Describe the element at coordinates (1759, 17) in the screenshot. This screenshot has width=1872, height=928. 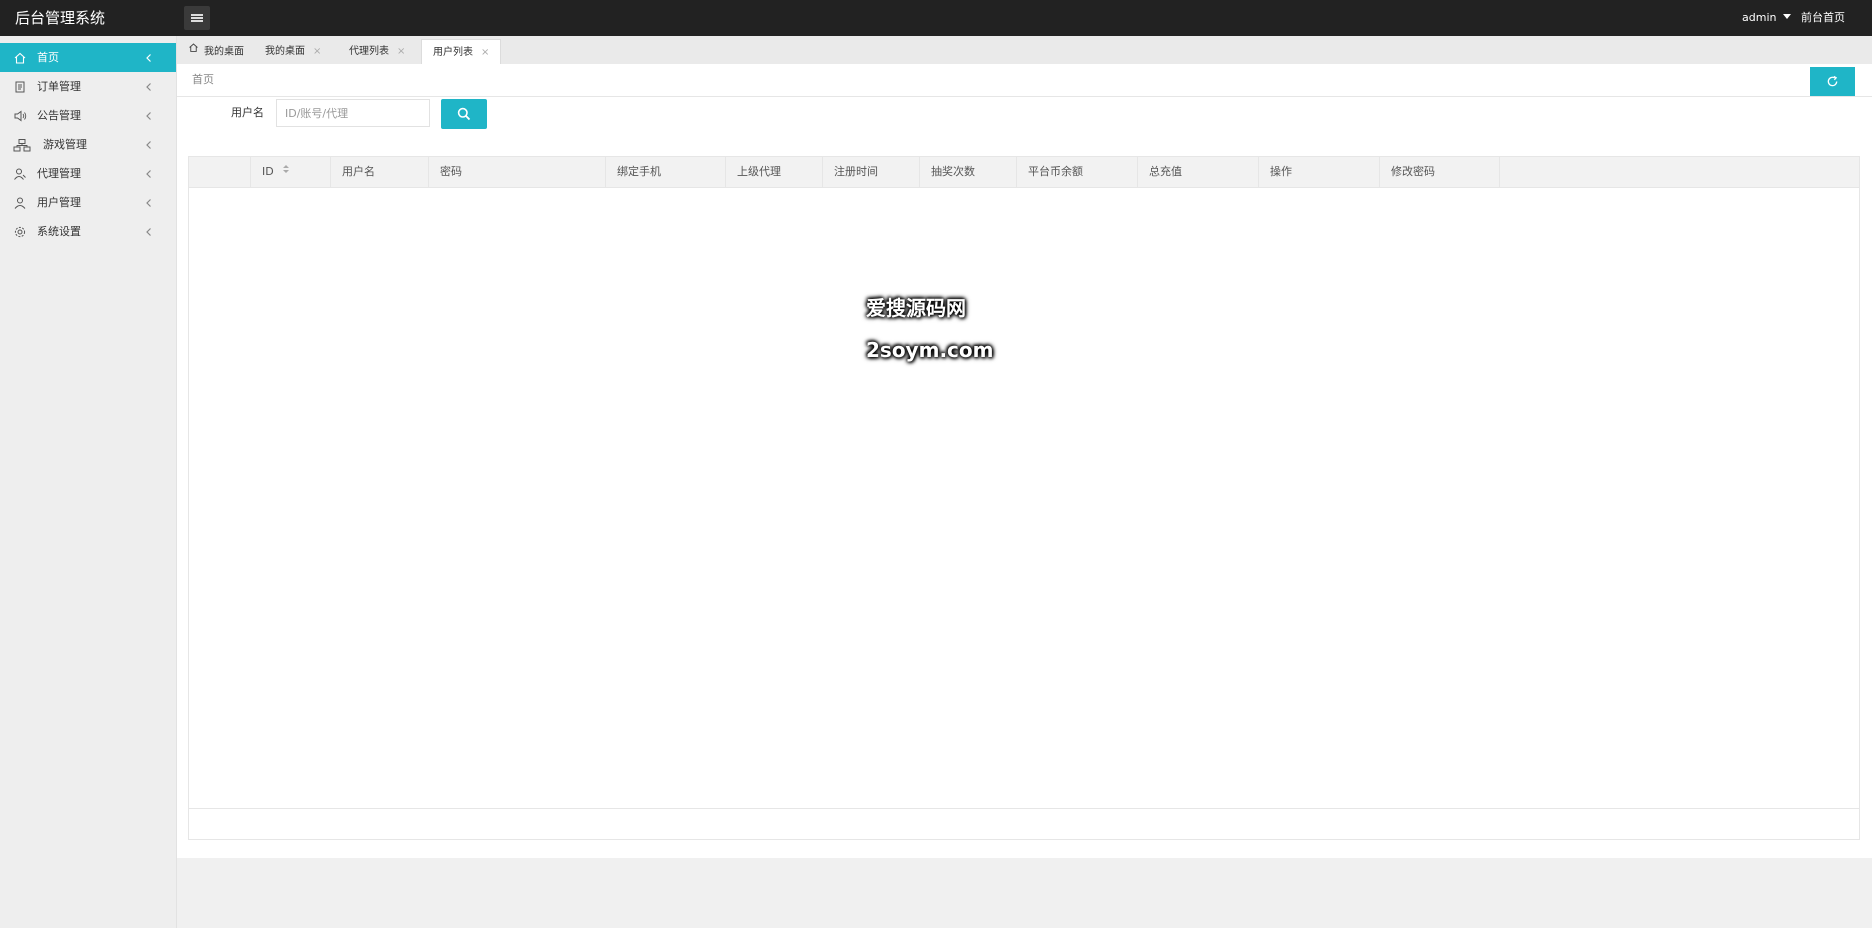
I see `user-name: admin` at that location.